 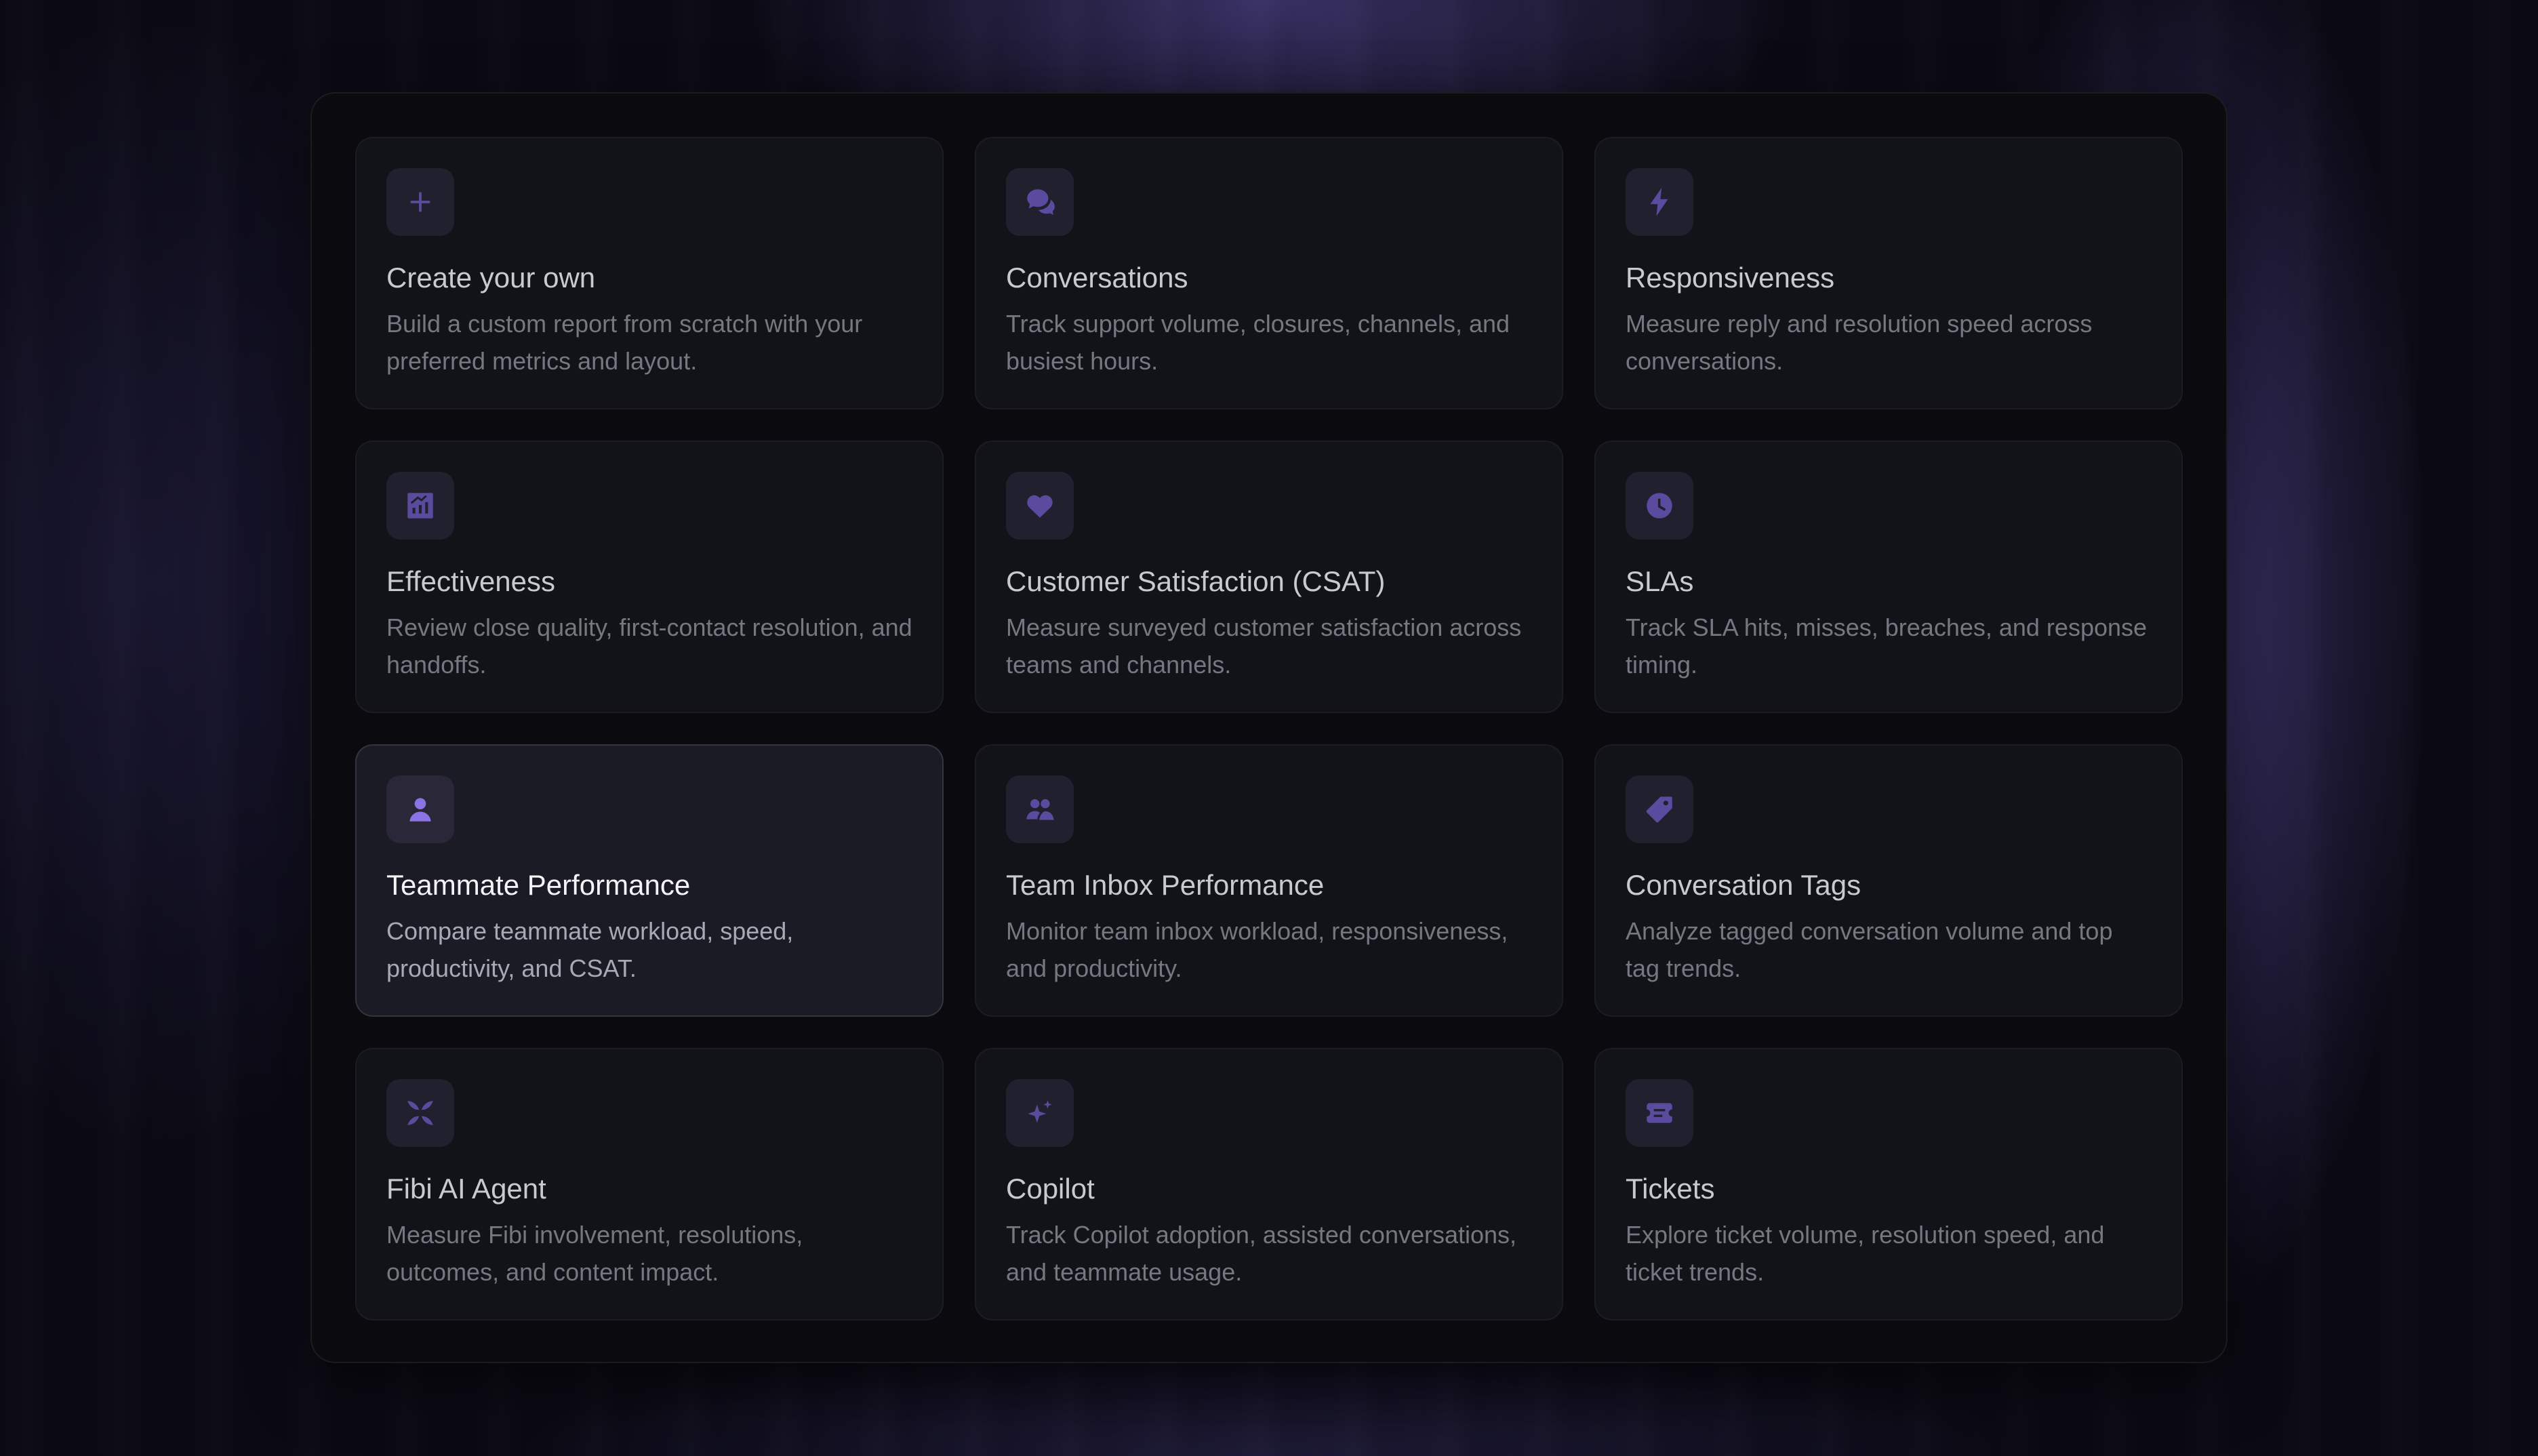 I want to click on chart-growth-icon, so click(x=420, y=506).